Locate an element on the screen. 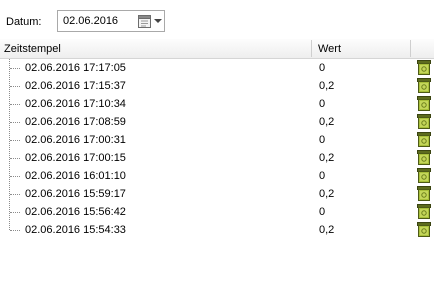  timestamp-cell: 02.06.2016 16:01:10 is located at coordinates (75, 176).